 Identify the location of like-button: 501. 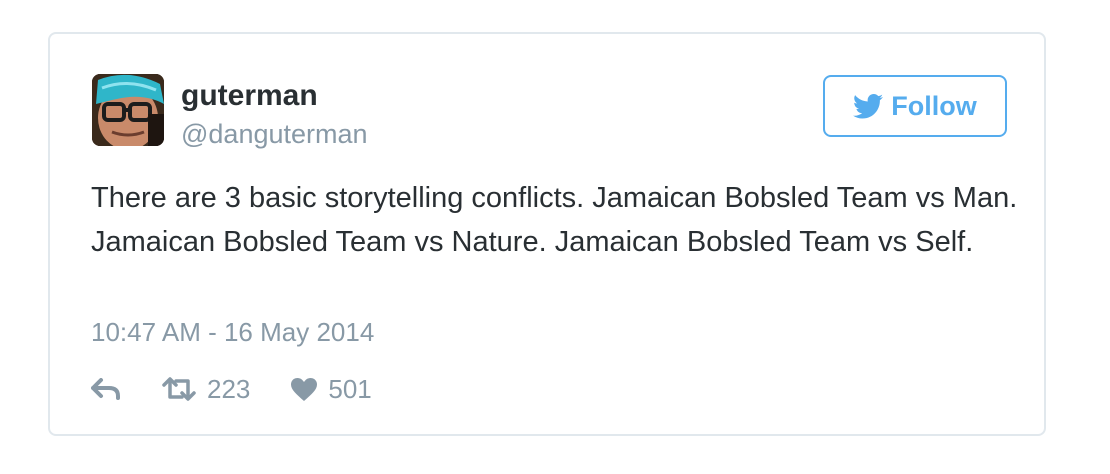
(331, 389).